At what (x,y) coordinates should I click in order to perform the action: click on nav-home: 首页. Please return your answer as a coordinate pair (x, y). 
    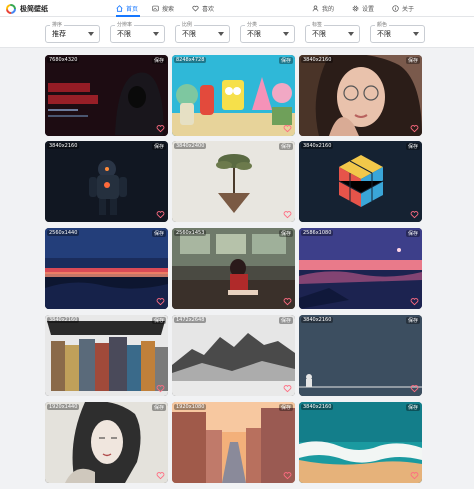
    Looking at the image, I should click on (128, 8).